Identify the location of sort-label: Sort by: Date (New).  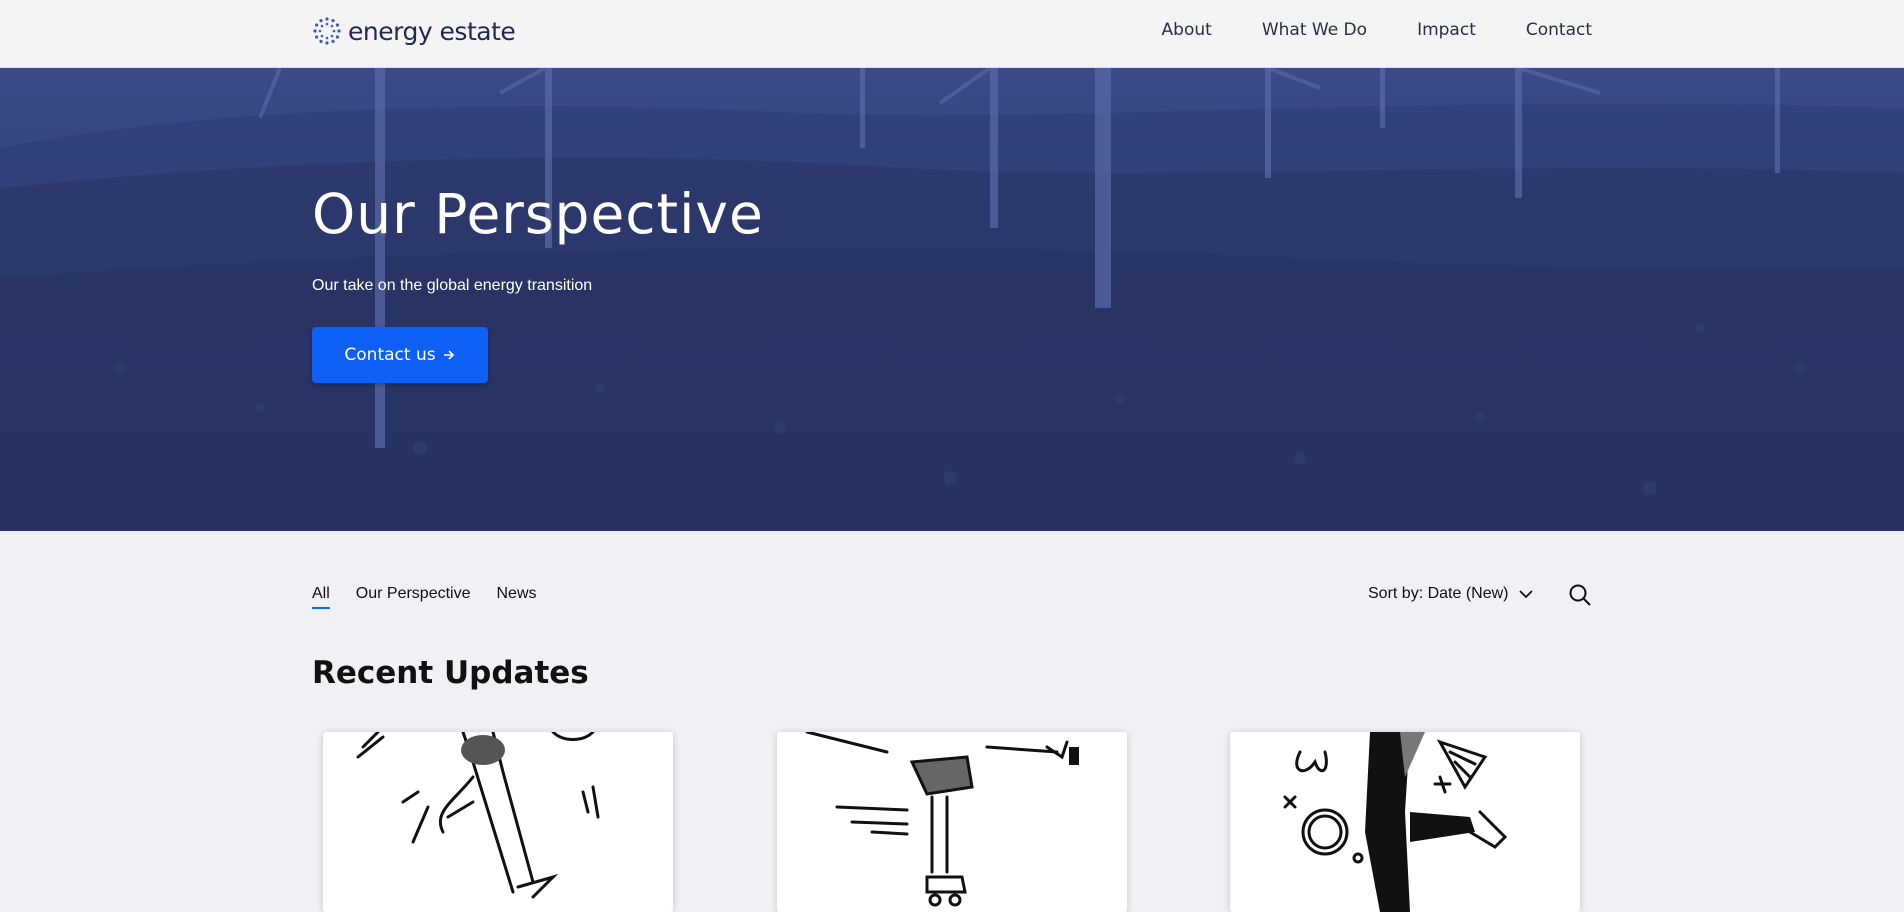
(1438, 593).